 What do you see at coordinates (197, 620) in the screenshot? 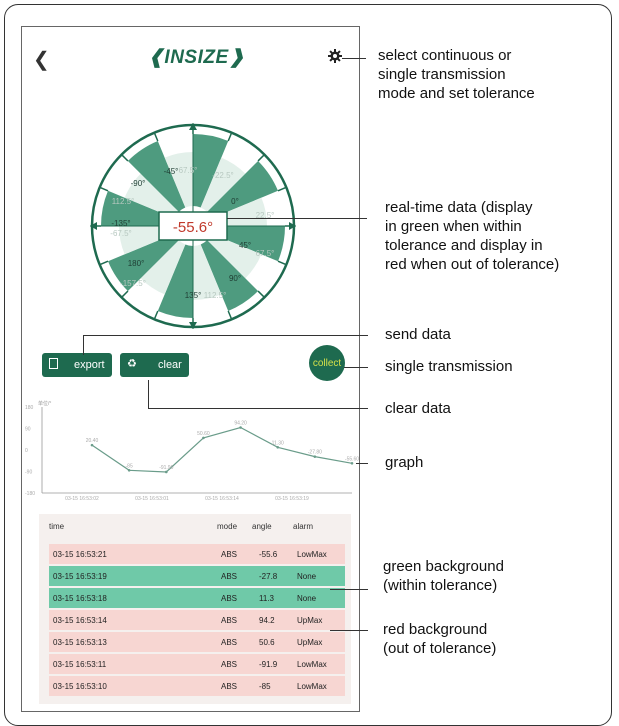
I see `table-row: 03-15 16:53:14 ABS 94.2 UpMax` at bounding box center [197, 620].